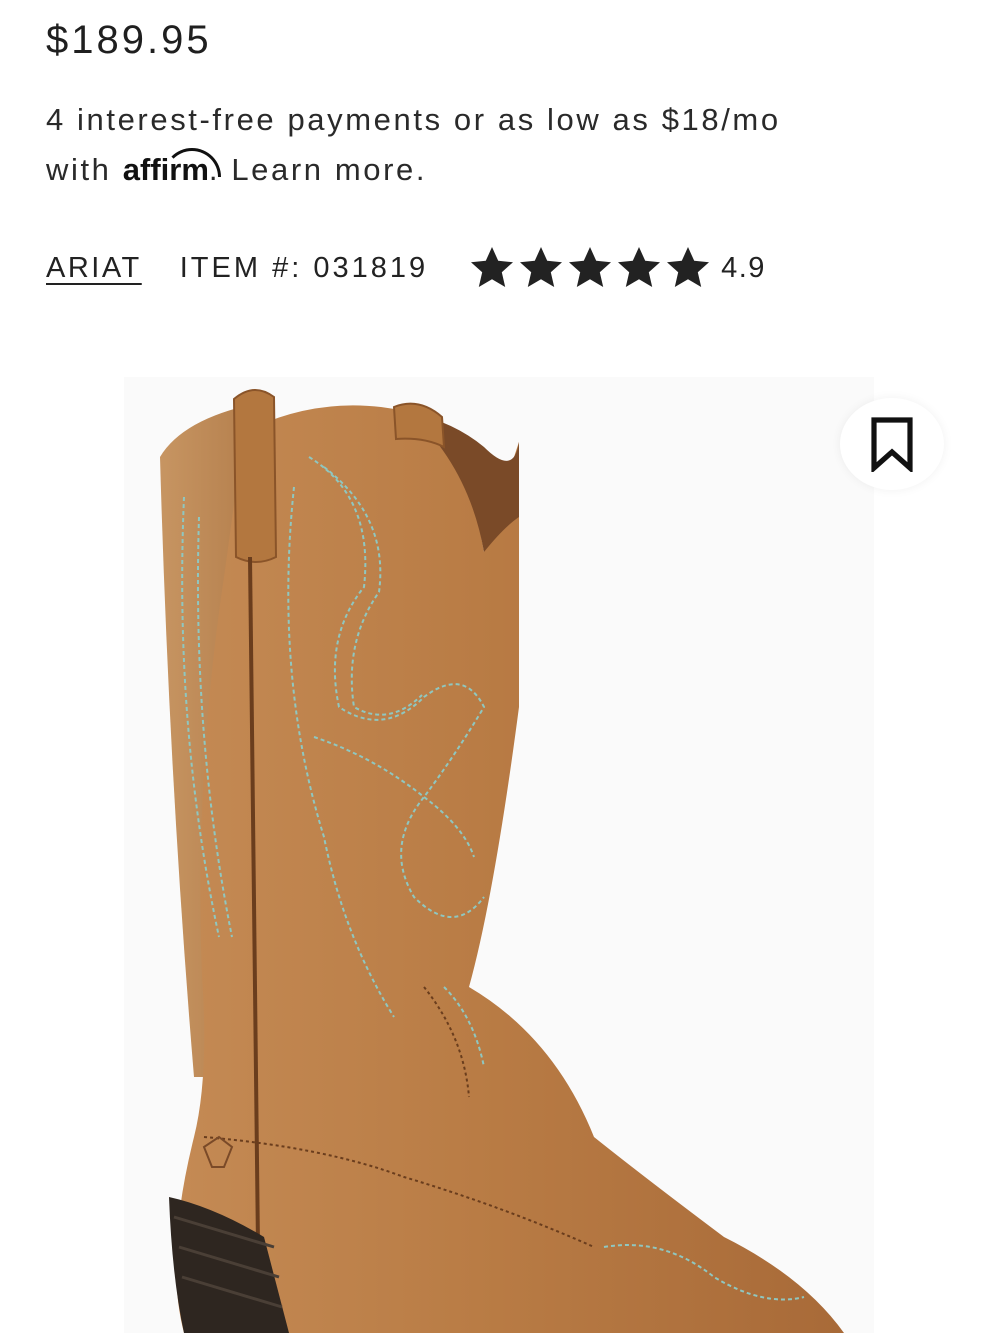  What do you see at coordinates (94, 268) in the screenshot?
I see `brand-link: ARIAT` at bounding box center [94, 268].